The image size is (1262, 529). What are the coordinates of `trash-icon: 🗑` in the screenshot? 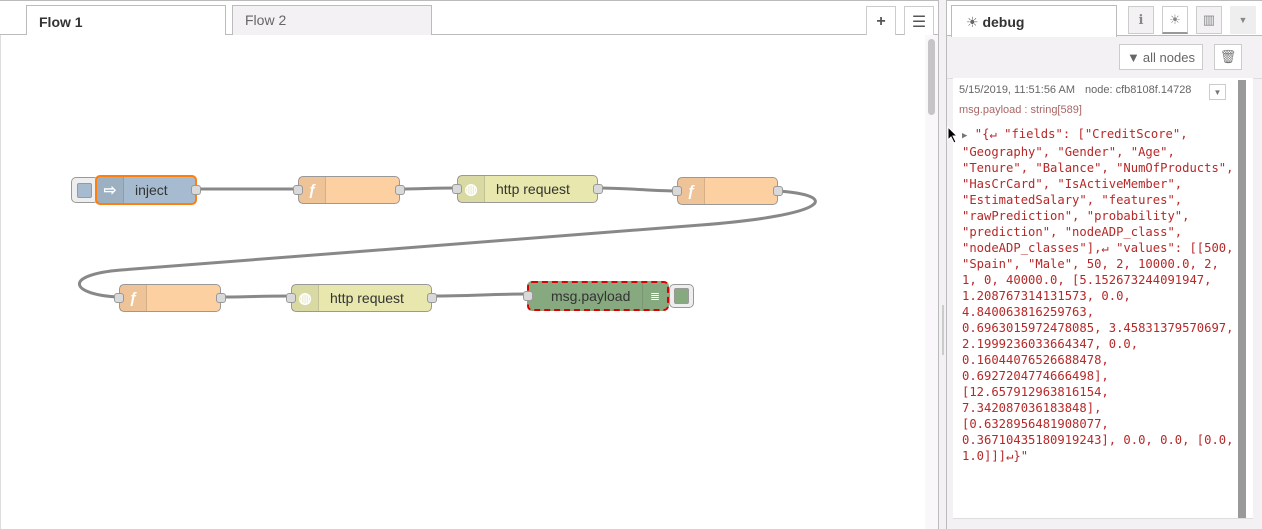 It's located at (1228, 56).